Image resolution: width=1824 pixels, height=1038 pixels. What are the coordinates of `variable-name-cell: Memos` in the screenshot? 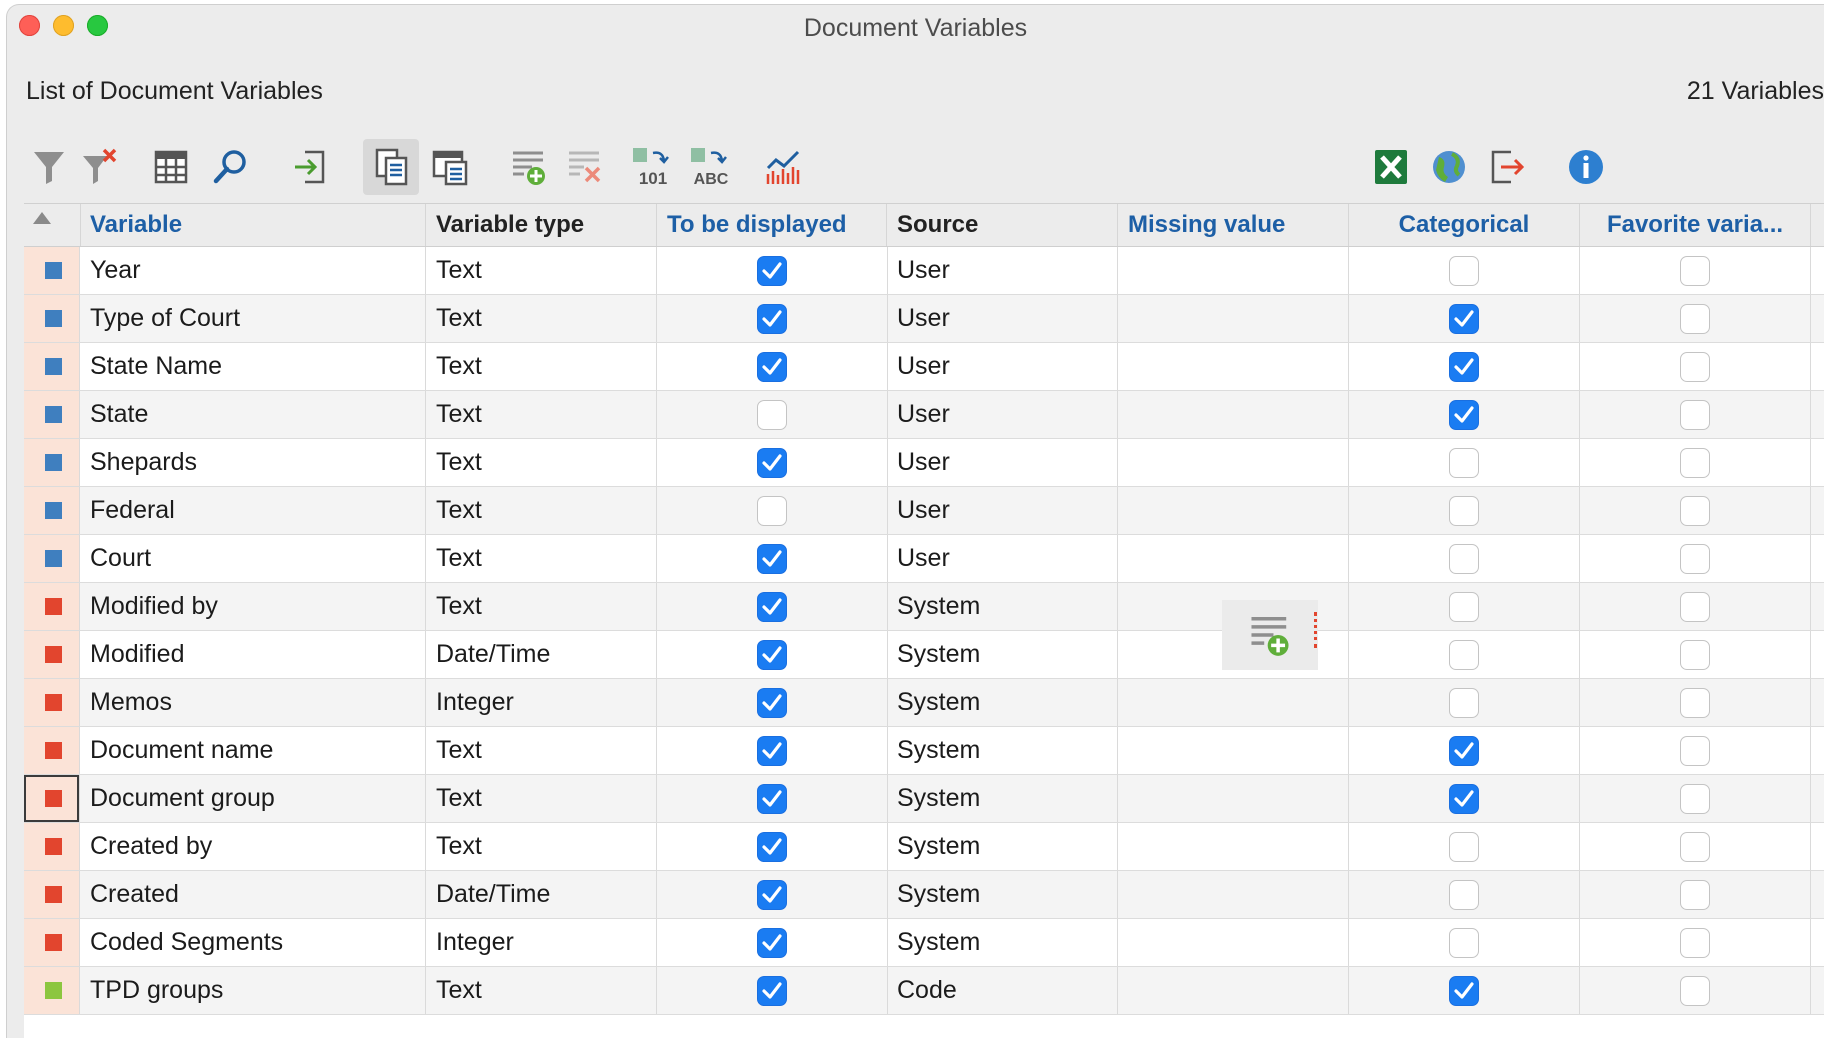 It's located at (253, 702).